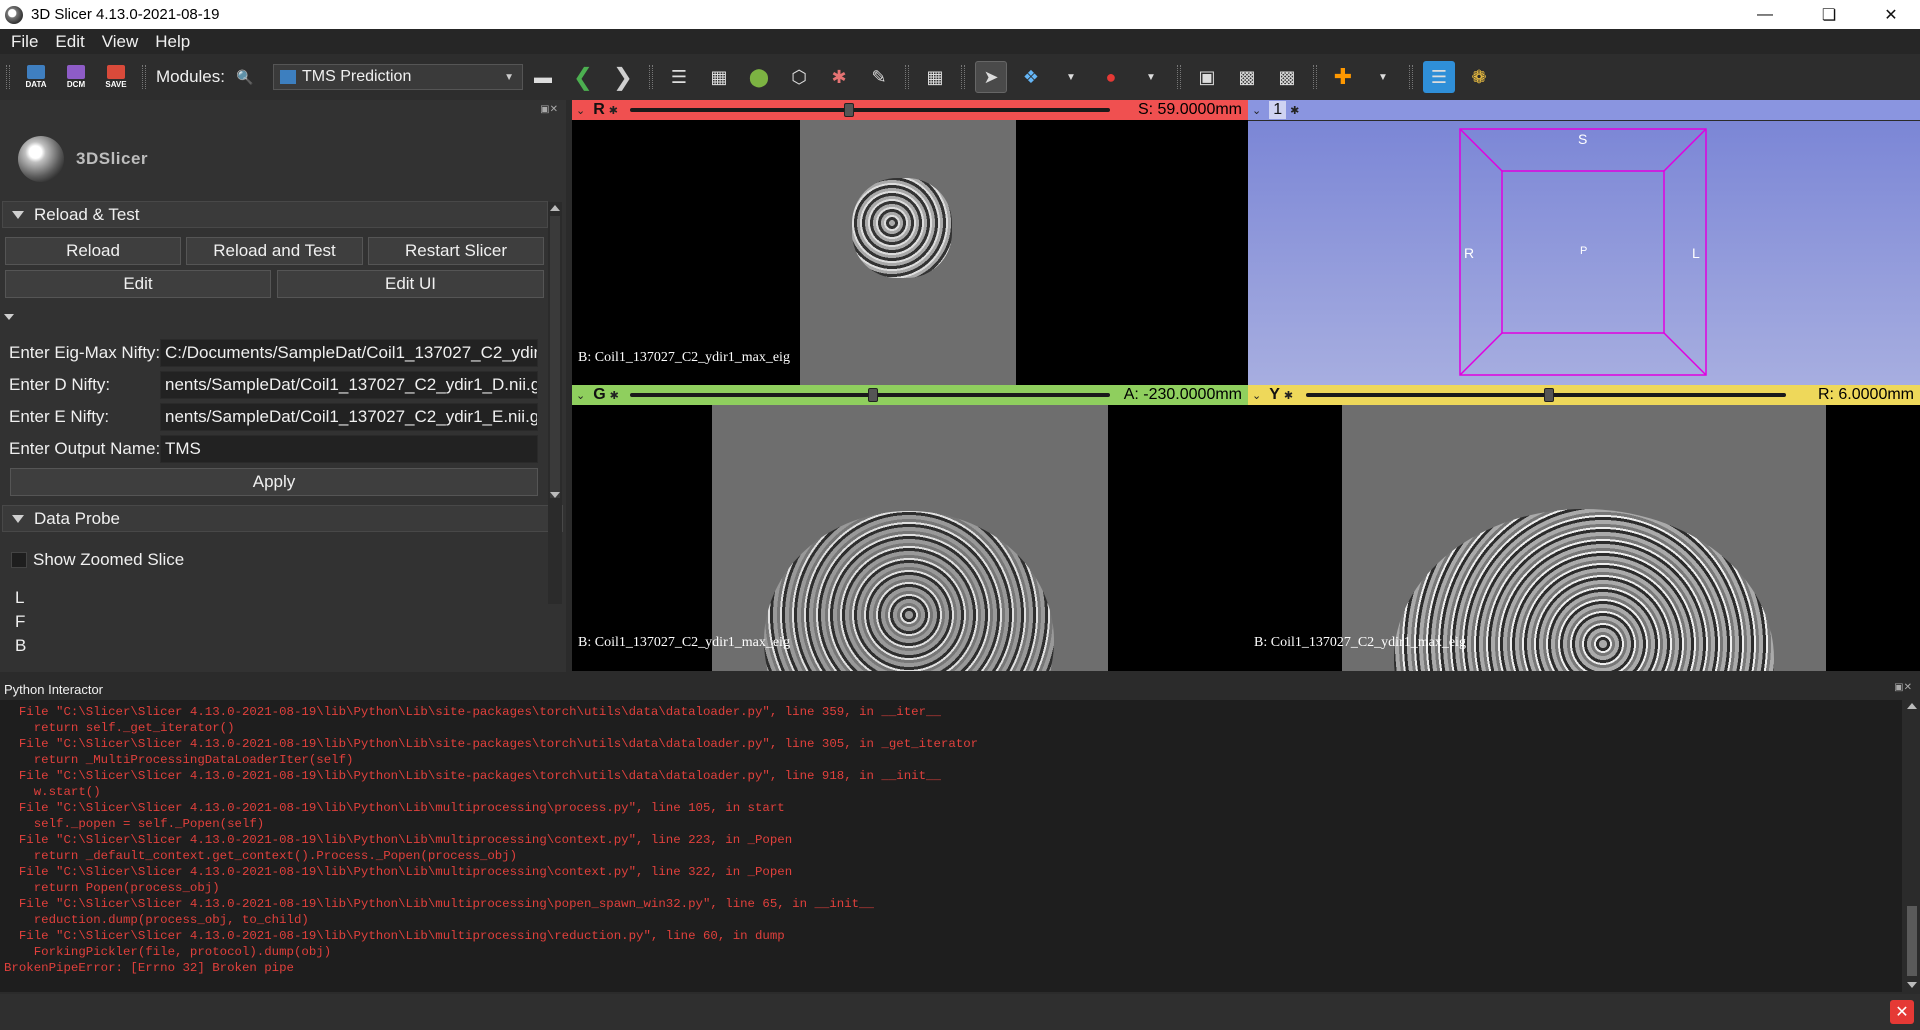 The height and width of the screenshot is (1030, 1920). Describe the element at coordinates (19, 560) in the screenshot. I see `show-zoomed-slice-checkbox` at that location.